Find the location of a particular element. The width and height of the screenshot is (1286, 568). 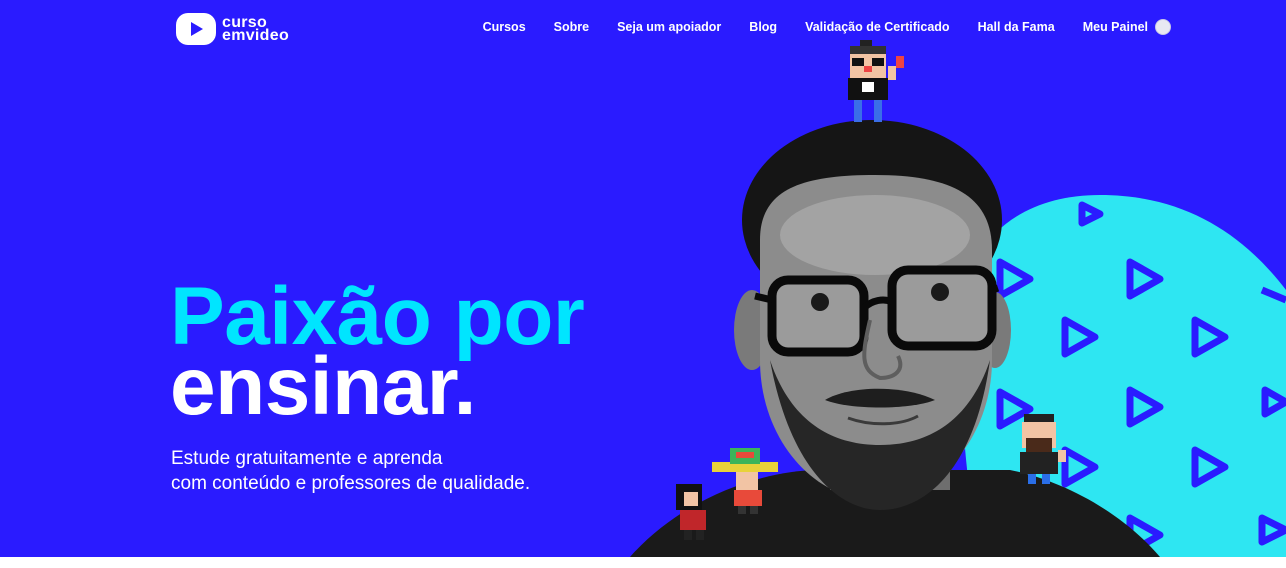

logo-line-2: emvideo is located at coordinates (256, 35).